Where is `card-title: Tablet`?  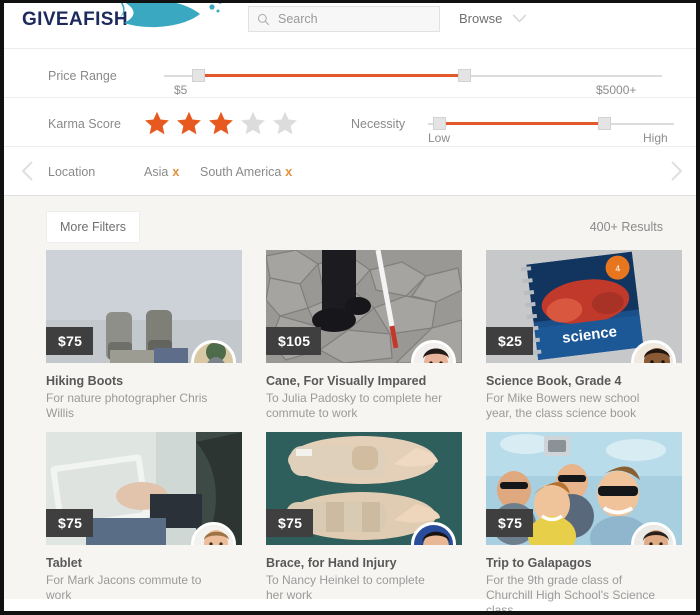
card-title: Tablet is located at coordinates (64, 562).